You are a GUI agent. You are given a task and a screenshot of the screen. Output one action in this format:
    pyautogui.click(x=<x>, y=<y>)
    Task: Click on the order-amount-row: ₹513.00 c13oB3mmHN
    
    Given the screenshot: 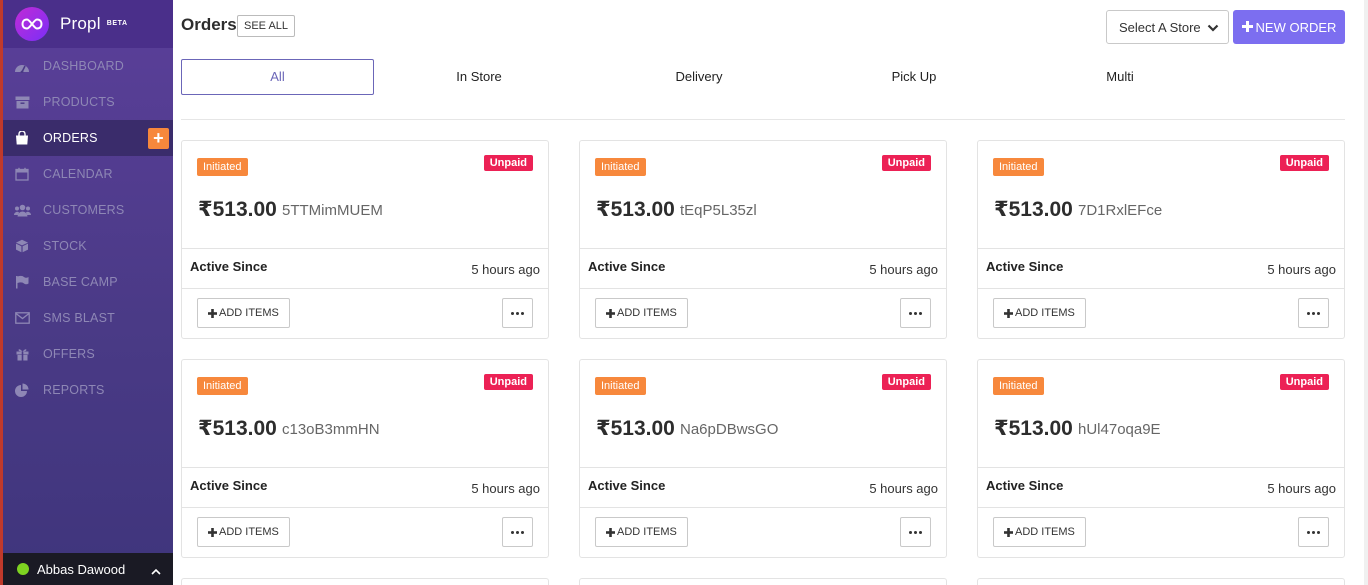 What is the action you would take?
    pyautogui.click(x=289, y=428)
    